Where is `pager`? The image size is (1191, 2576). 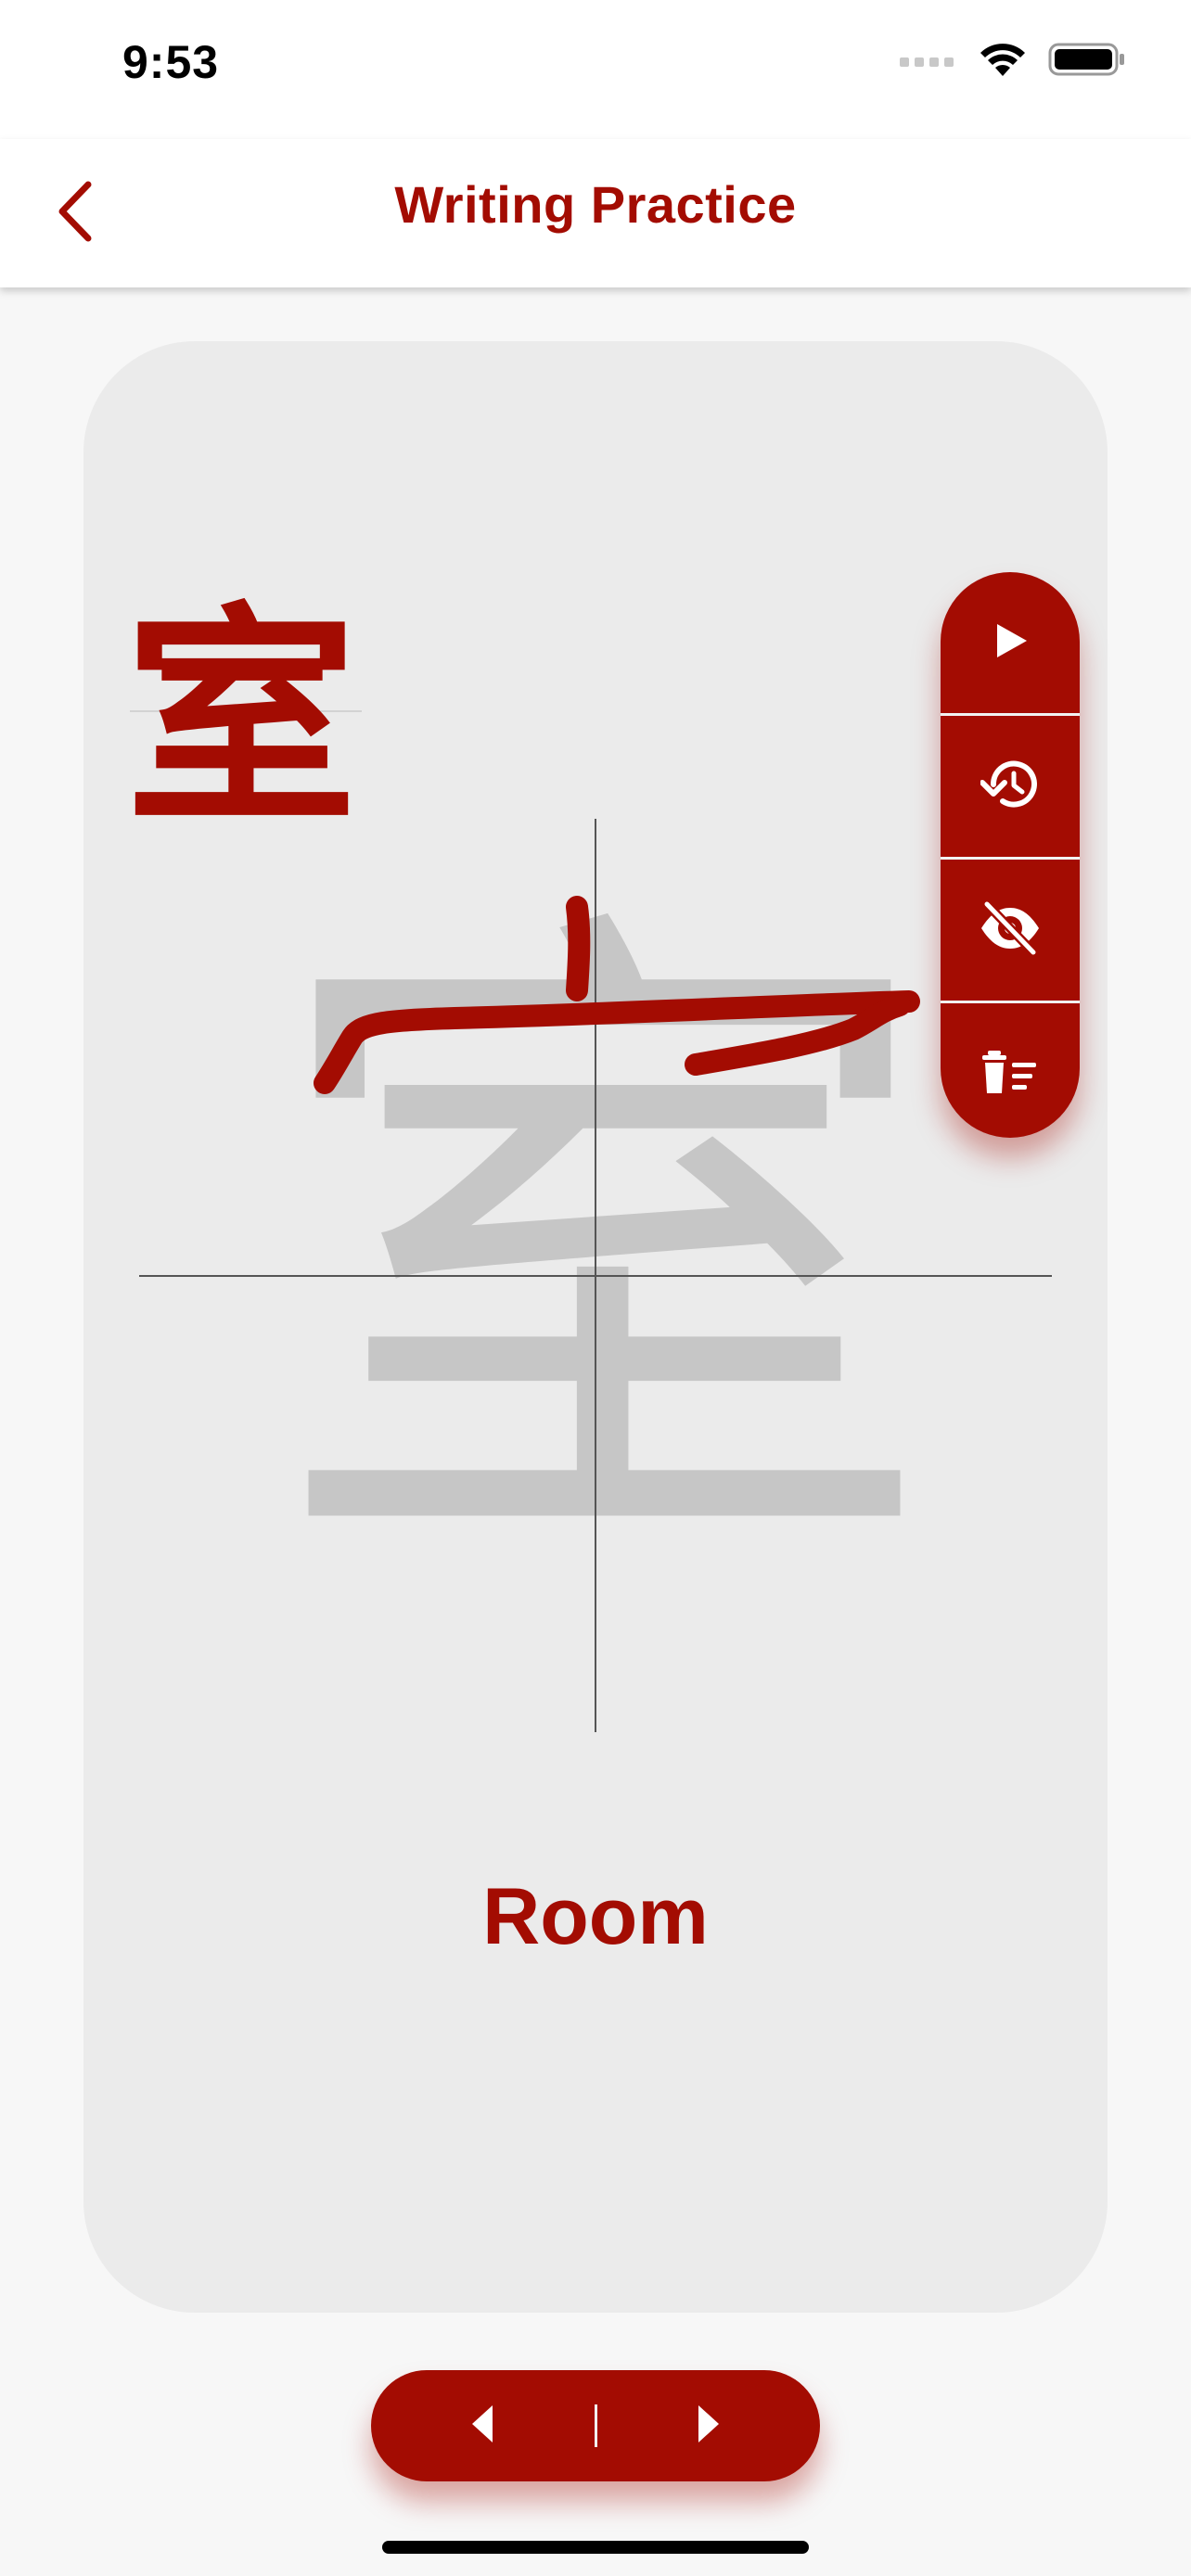 pager is located at coordinates (595, 2425).